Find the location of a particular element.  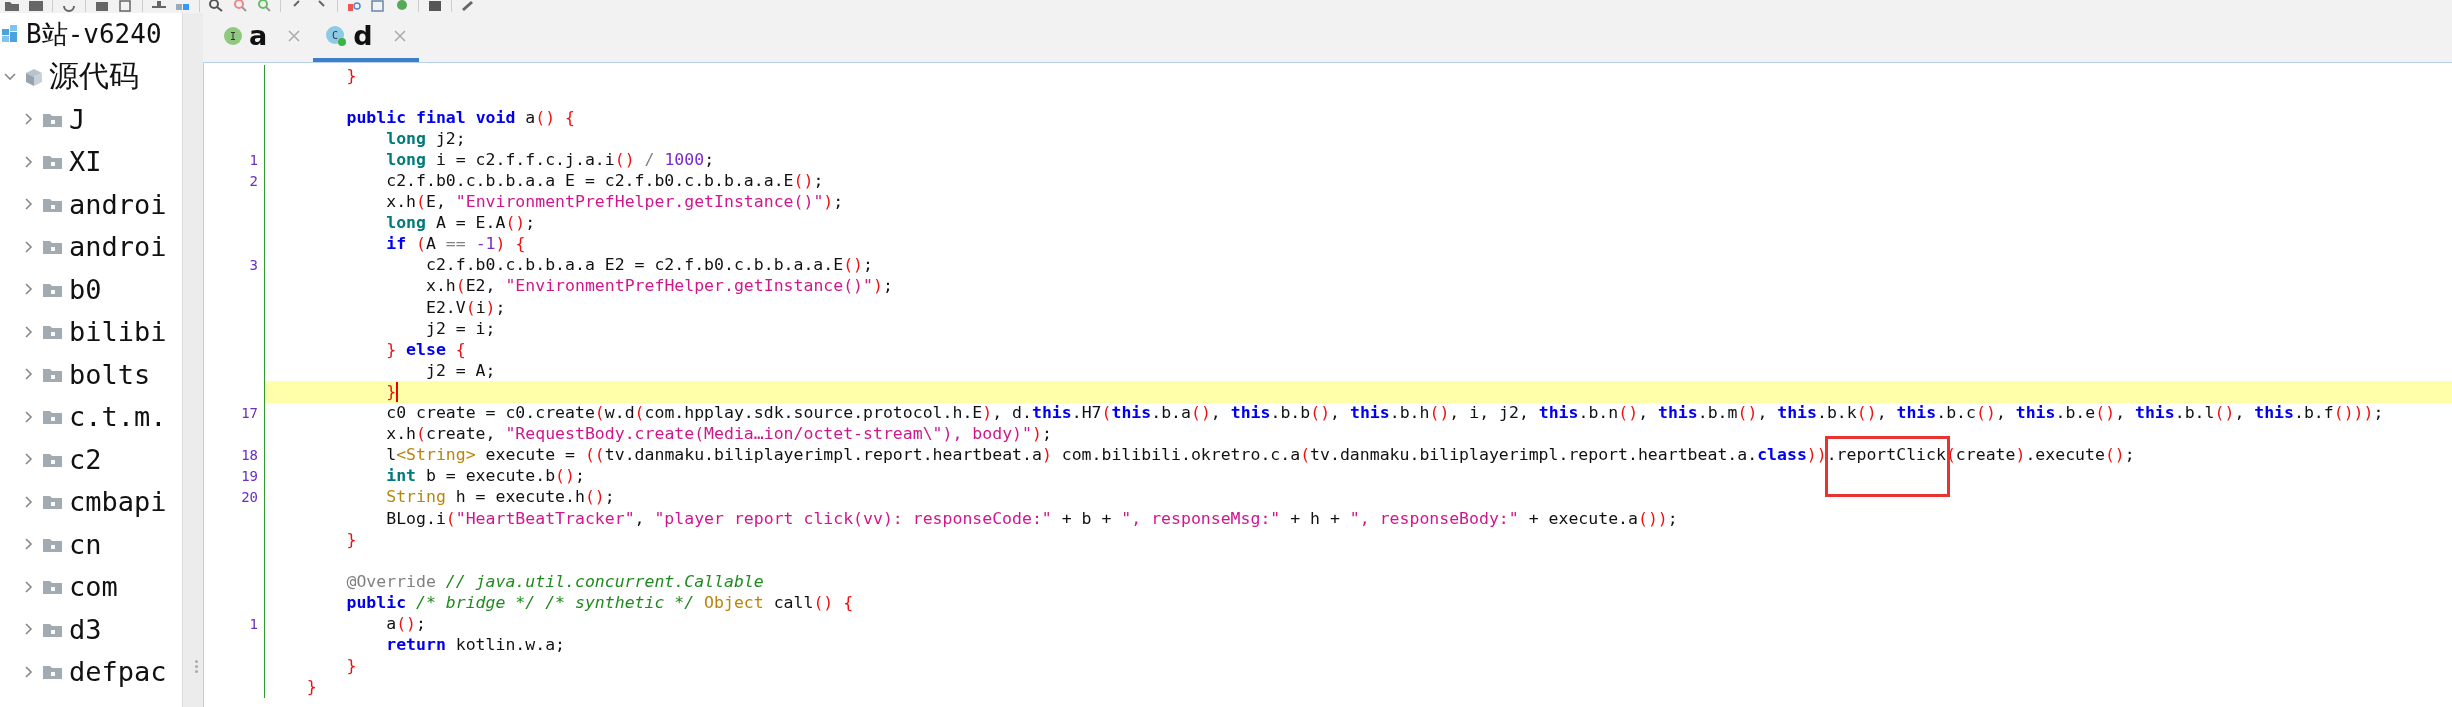

package-item: J is located at coordinates (77, 119).